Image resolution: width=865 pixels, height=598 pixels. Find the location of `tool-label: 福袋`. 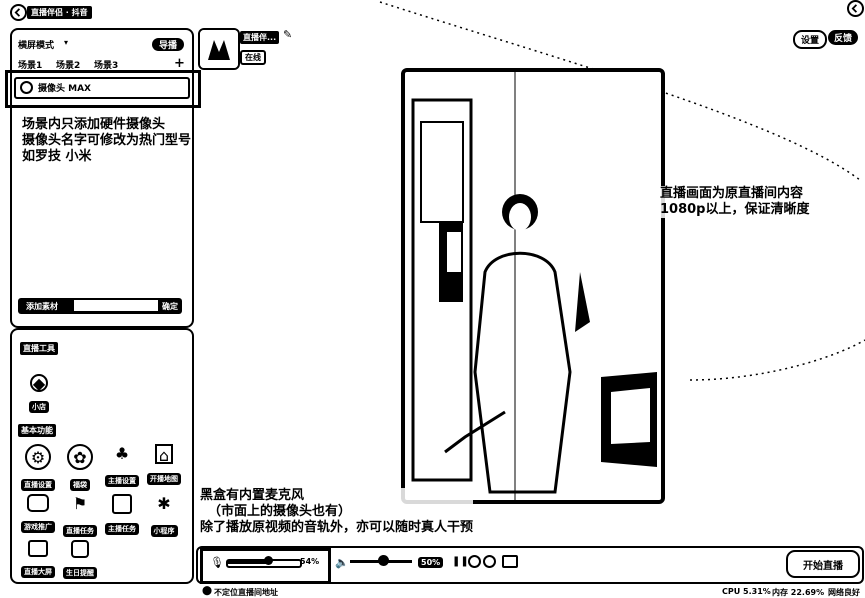

tool-label: 福袋 is located at coordinates (80, 485).